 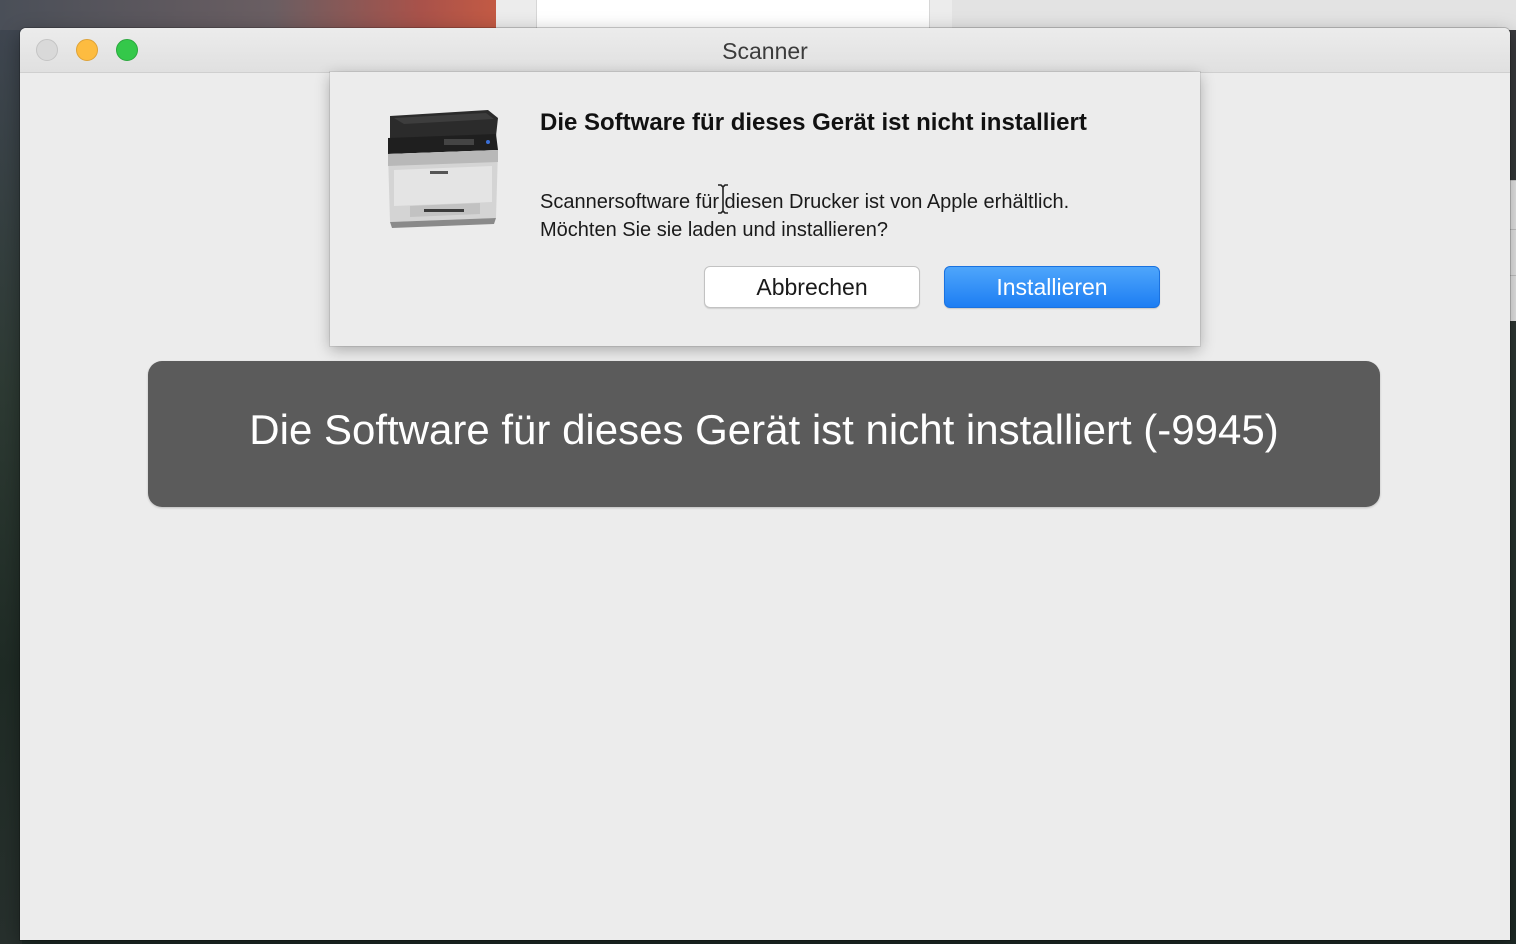 I want to click on background-window-panel, so click(x=733, y=14).